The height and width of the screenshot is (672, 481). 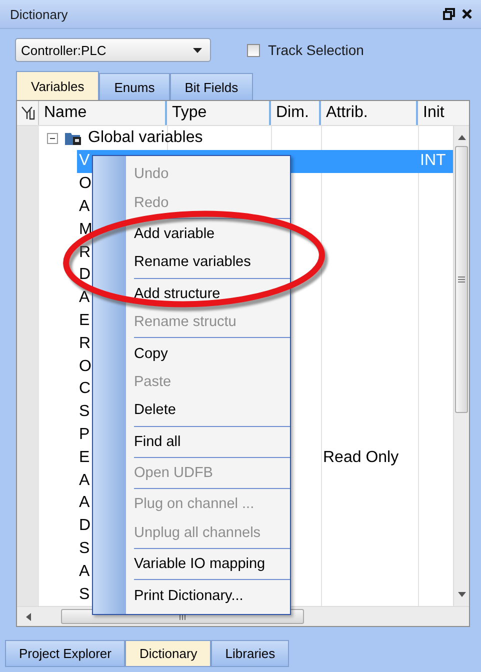 What do you see at coordinates (433, 161) in the screenshot?
I see `table-cell: INT` at bounding box center [433, 161].